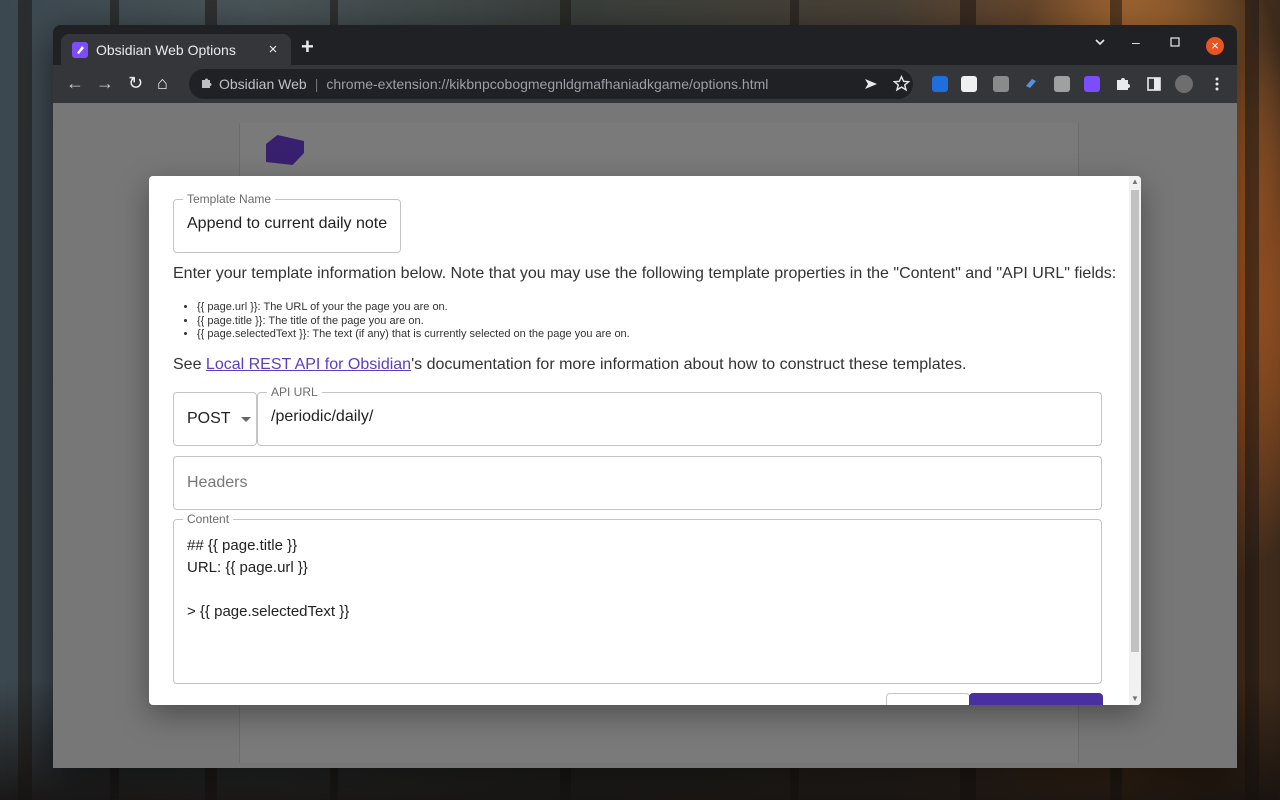 This screenshot has width=1280, height=800. Describe the element at coordinates (940, 84) in the screenshot. I see `extension-1-icon` at that location.